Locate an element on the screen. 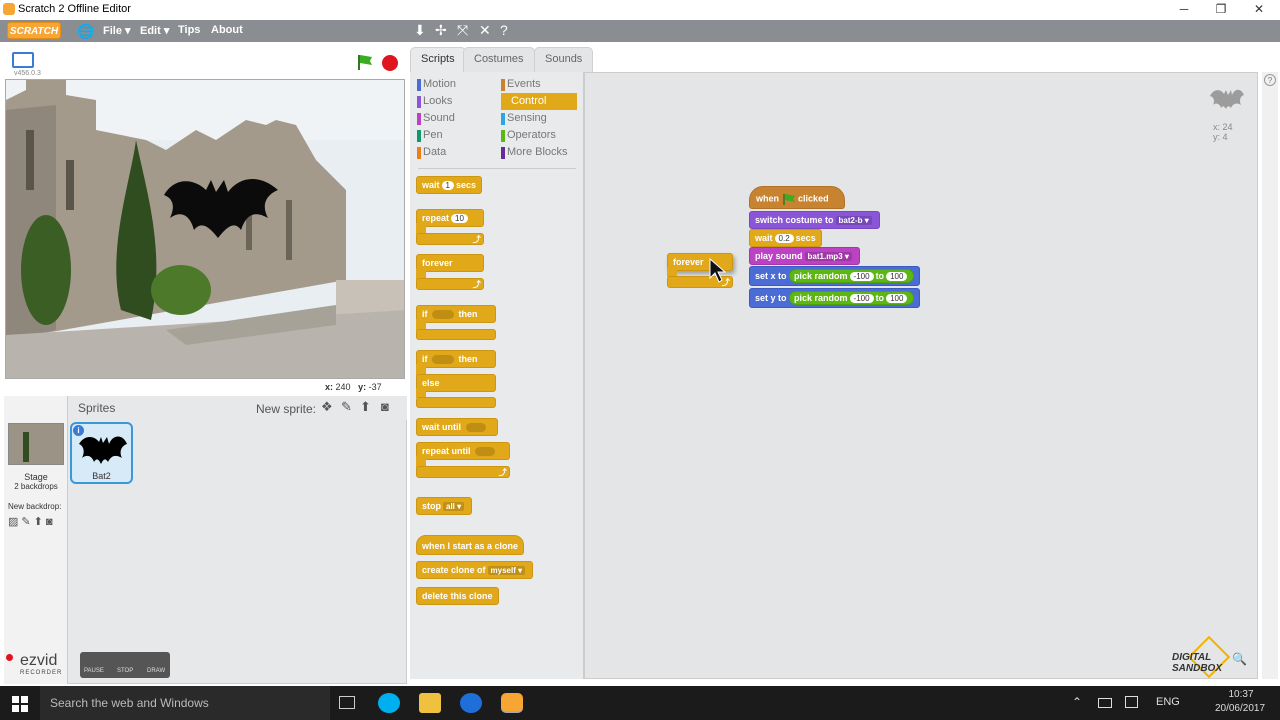  backdrops-count: 2 backdrops is located at coordinates (36, 486).